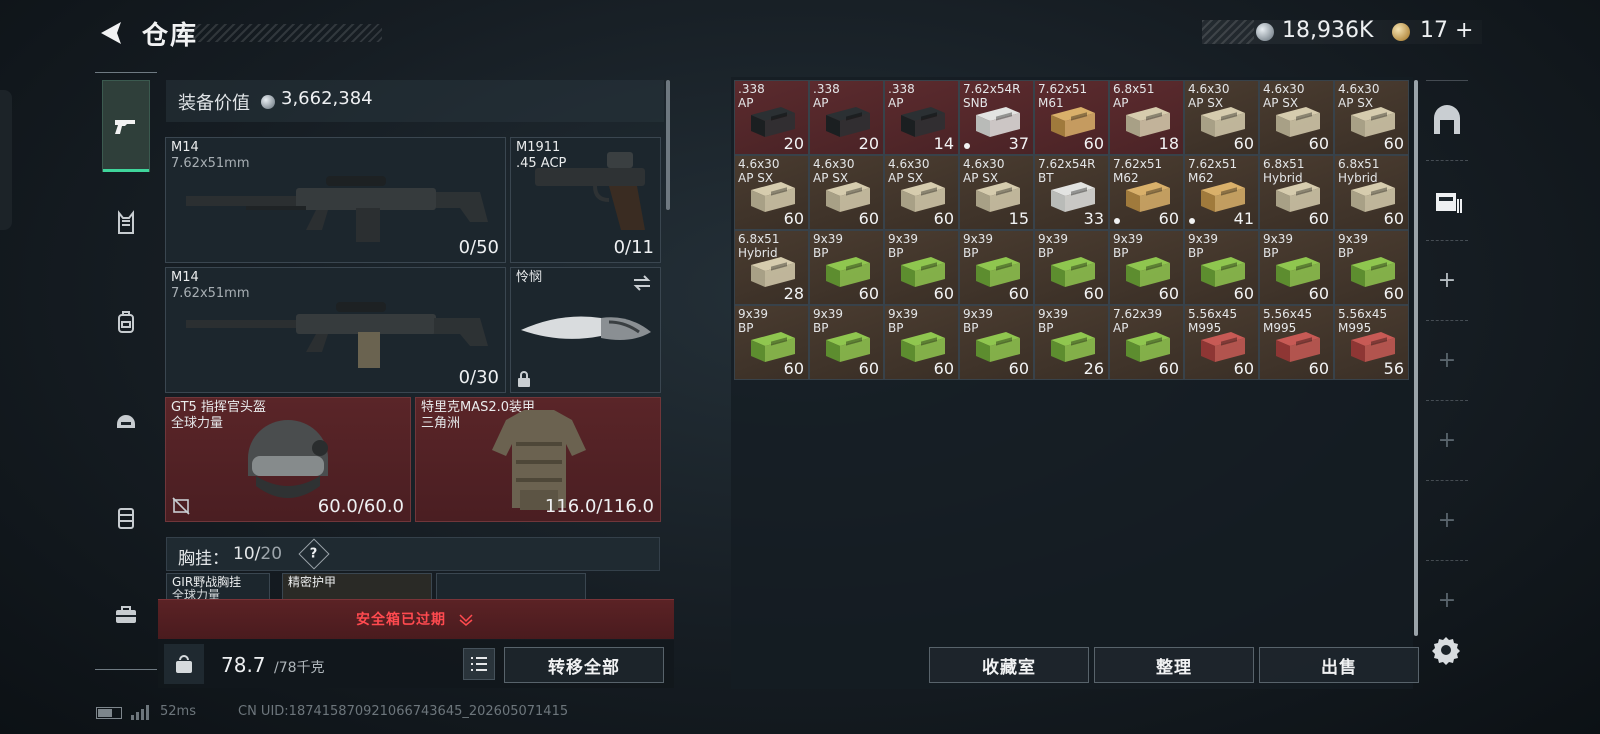  What do you see at coordinates (126, 322) in the screenshot?
I see `tab-backpack` at bounding box center [126, 322].